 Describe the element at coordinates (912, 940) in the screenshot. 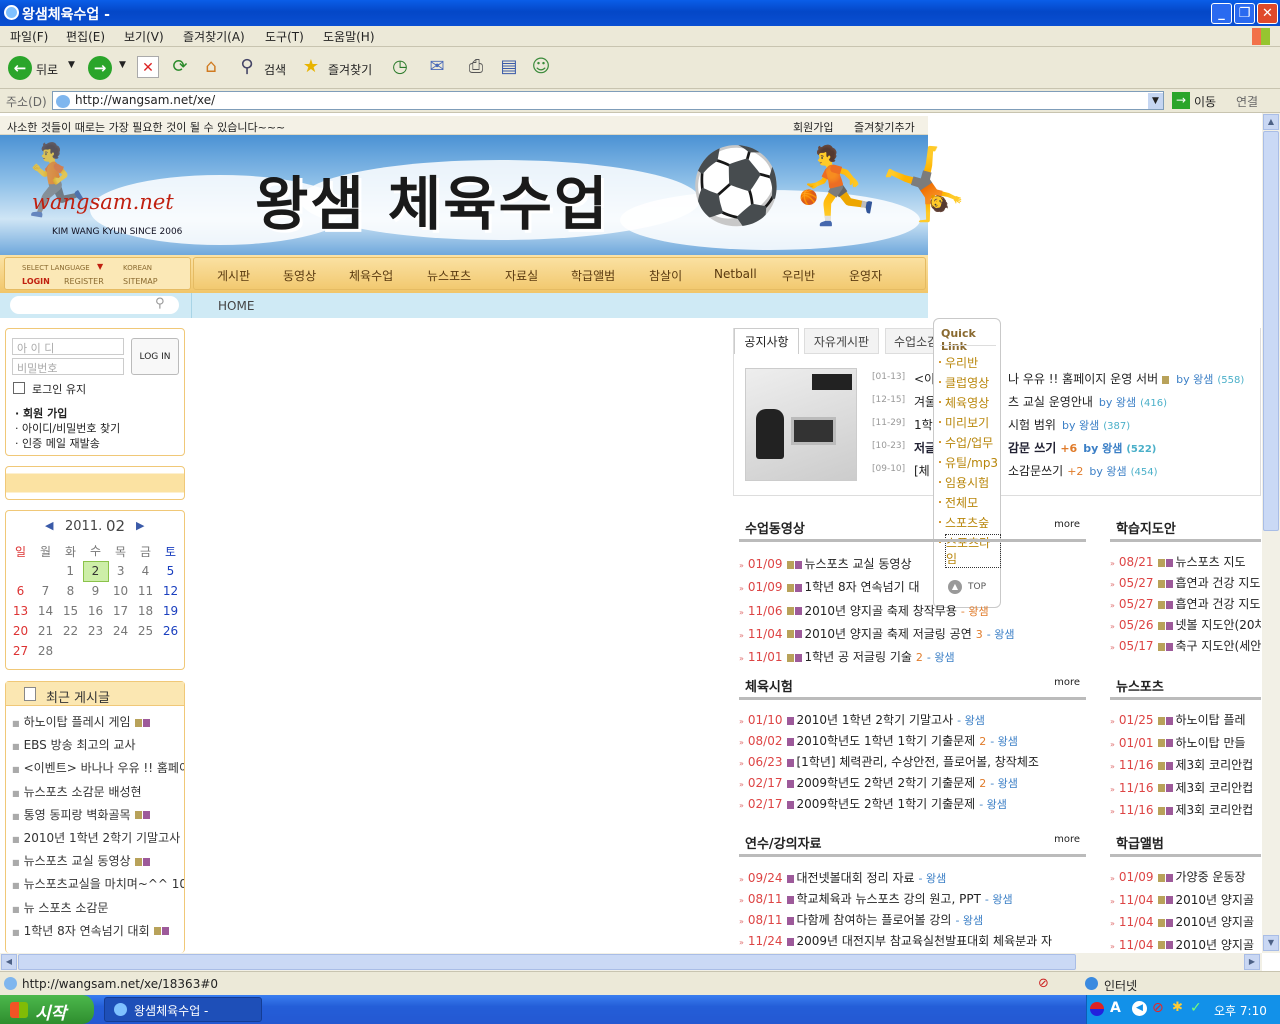

I see `list-item: » 11/24 2009년 대전지부 참교육실천발표대회 체육분과 자` at that location.